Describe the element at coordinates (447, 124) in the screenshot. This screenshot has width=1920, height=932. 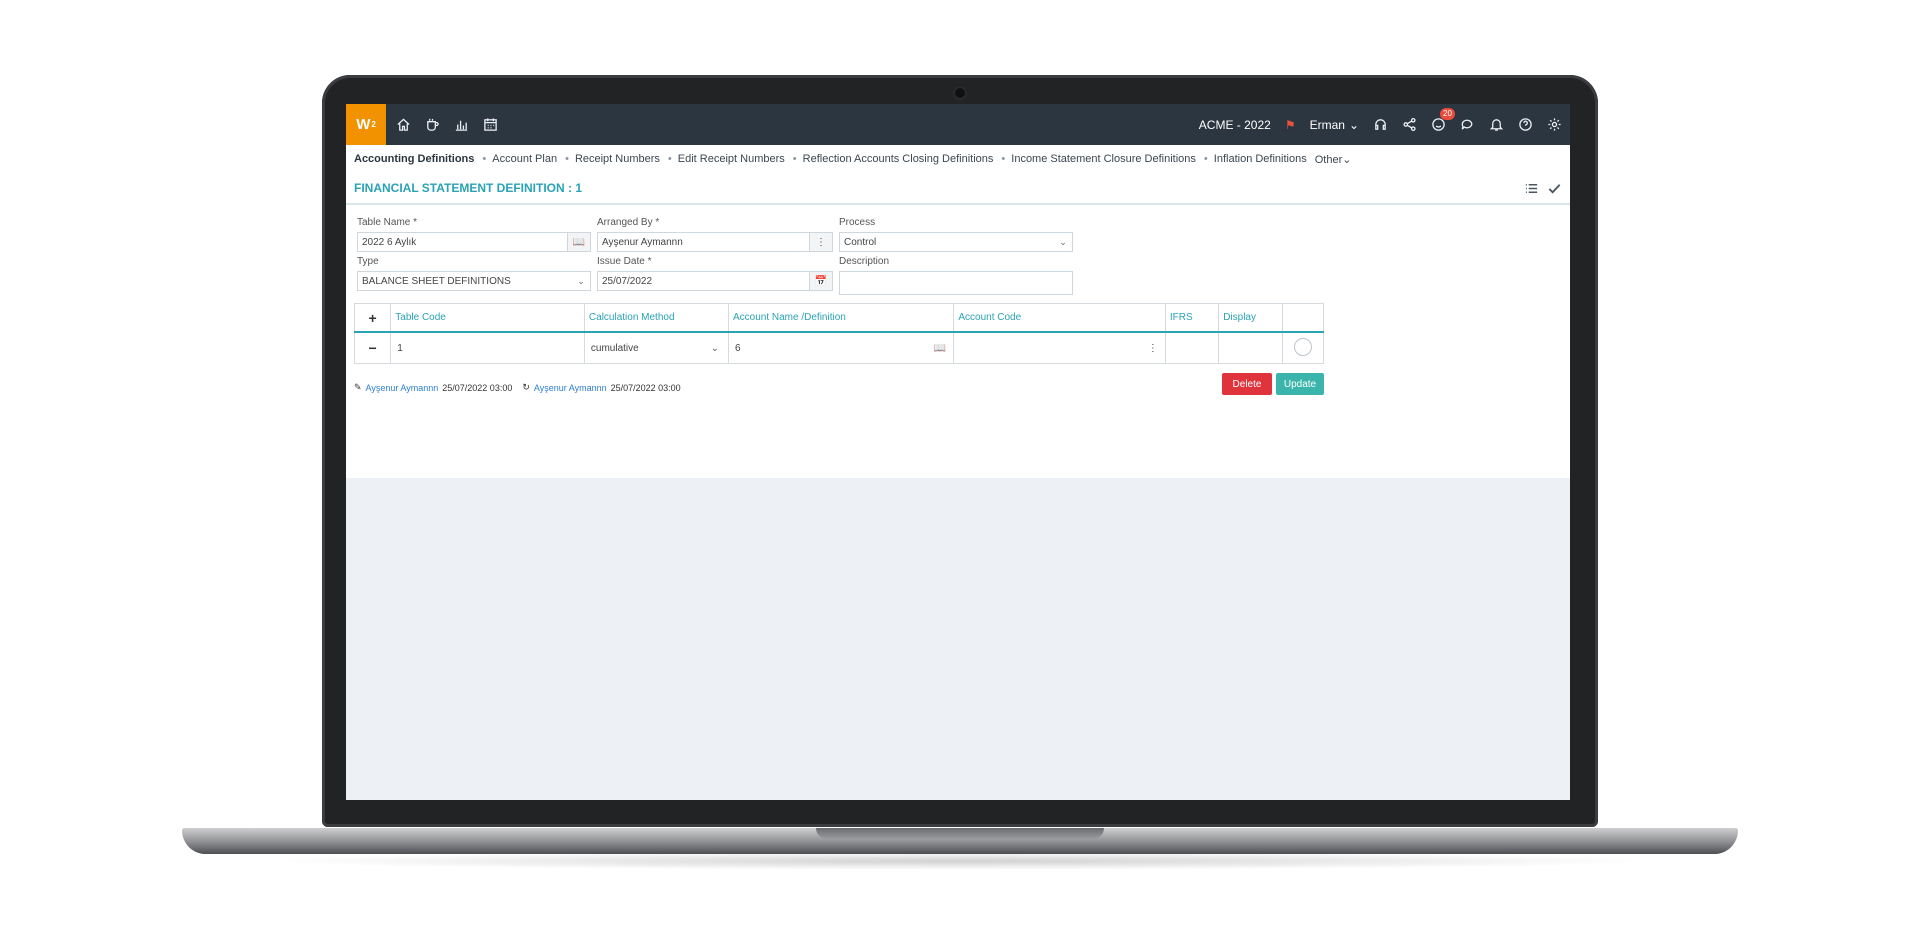
I see `nav-icons` at that location.